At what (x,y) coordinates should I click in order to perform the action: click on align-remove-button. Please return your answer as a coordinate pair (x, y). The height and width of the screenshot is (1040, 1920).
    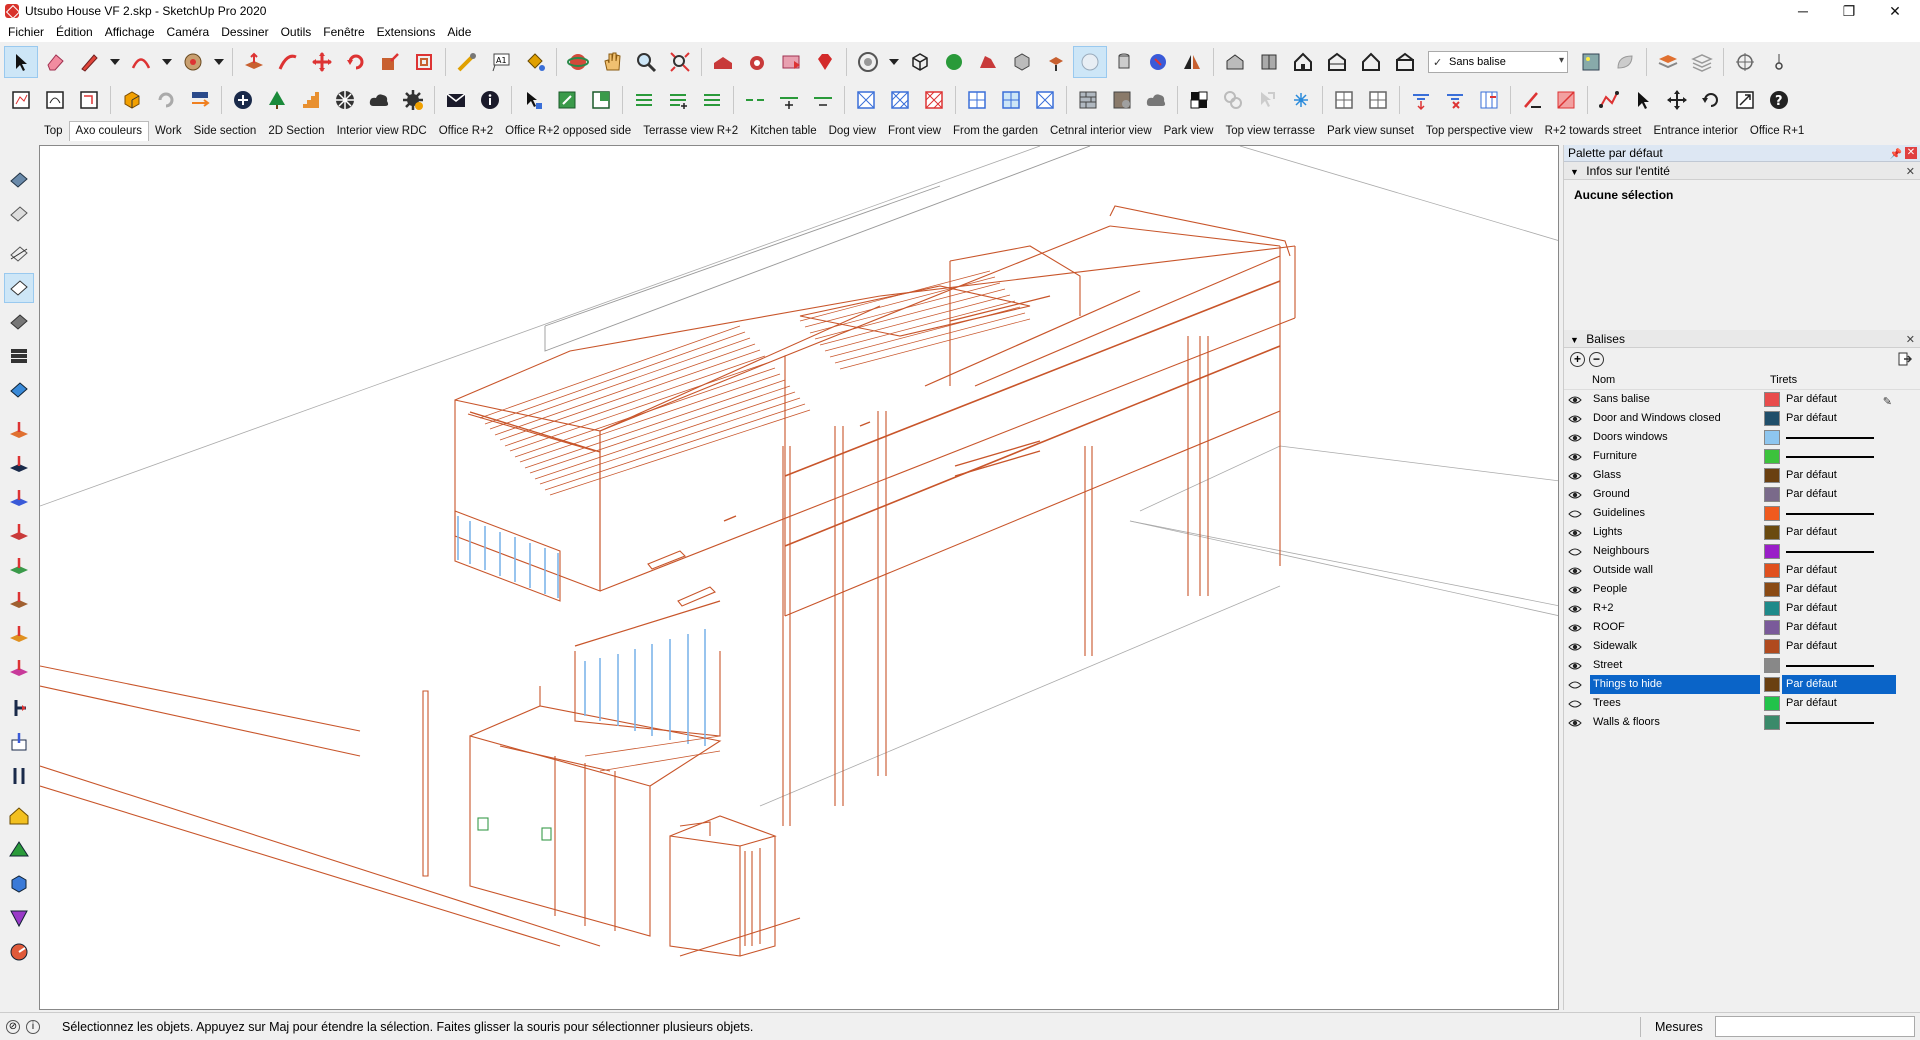
    Looking at the image, I should click on (712, 100).